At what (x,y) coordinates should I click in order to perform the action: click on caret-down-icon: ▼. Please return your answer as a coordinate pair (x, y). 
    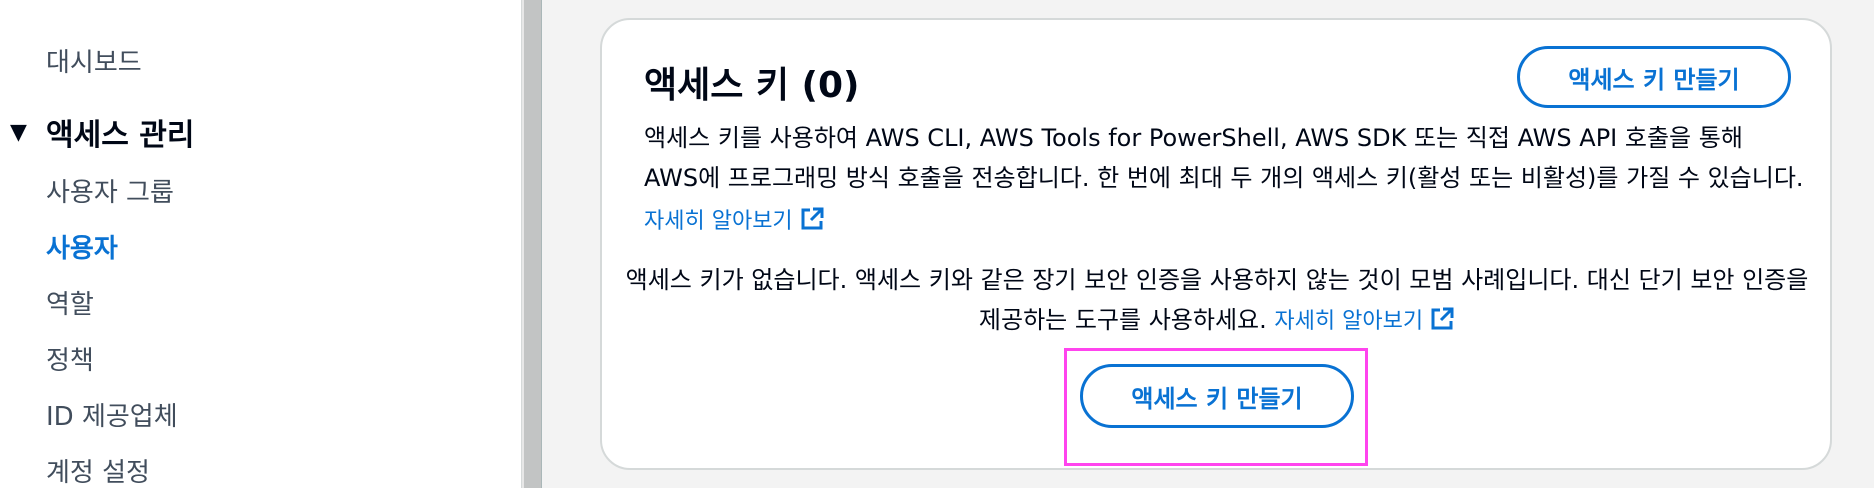
    Looking at the image, I should click on (18, 132).